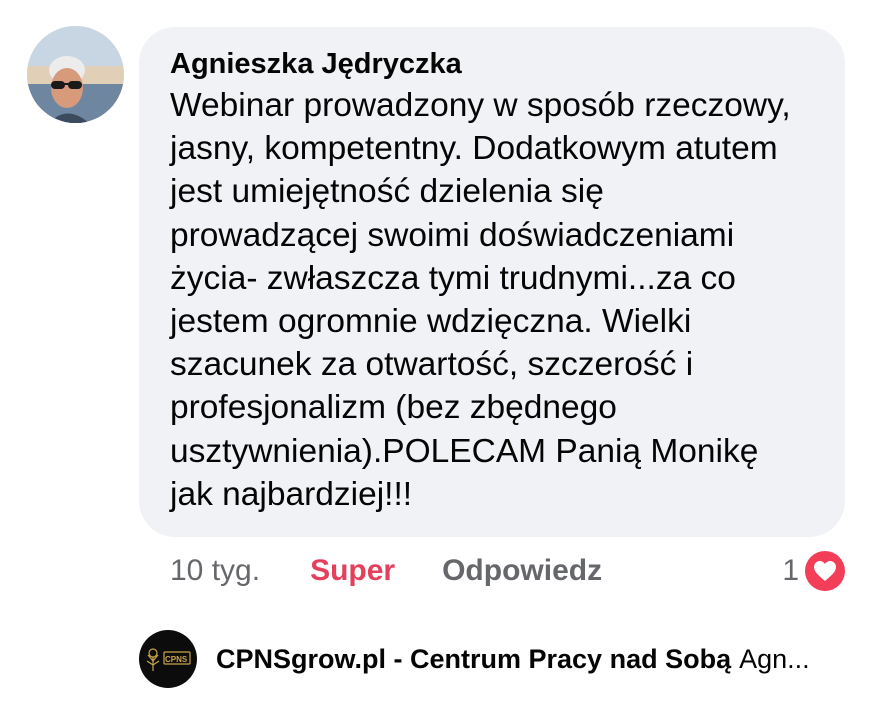 The image size is (872, 712). I want to click on reply-button: Odpowiedz, so click(522, 571).